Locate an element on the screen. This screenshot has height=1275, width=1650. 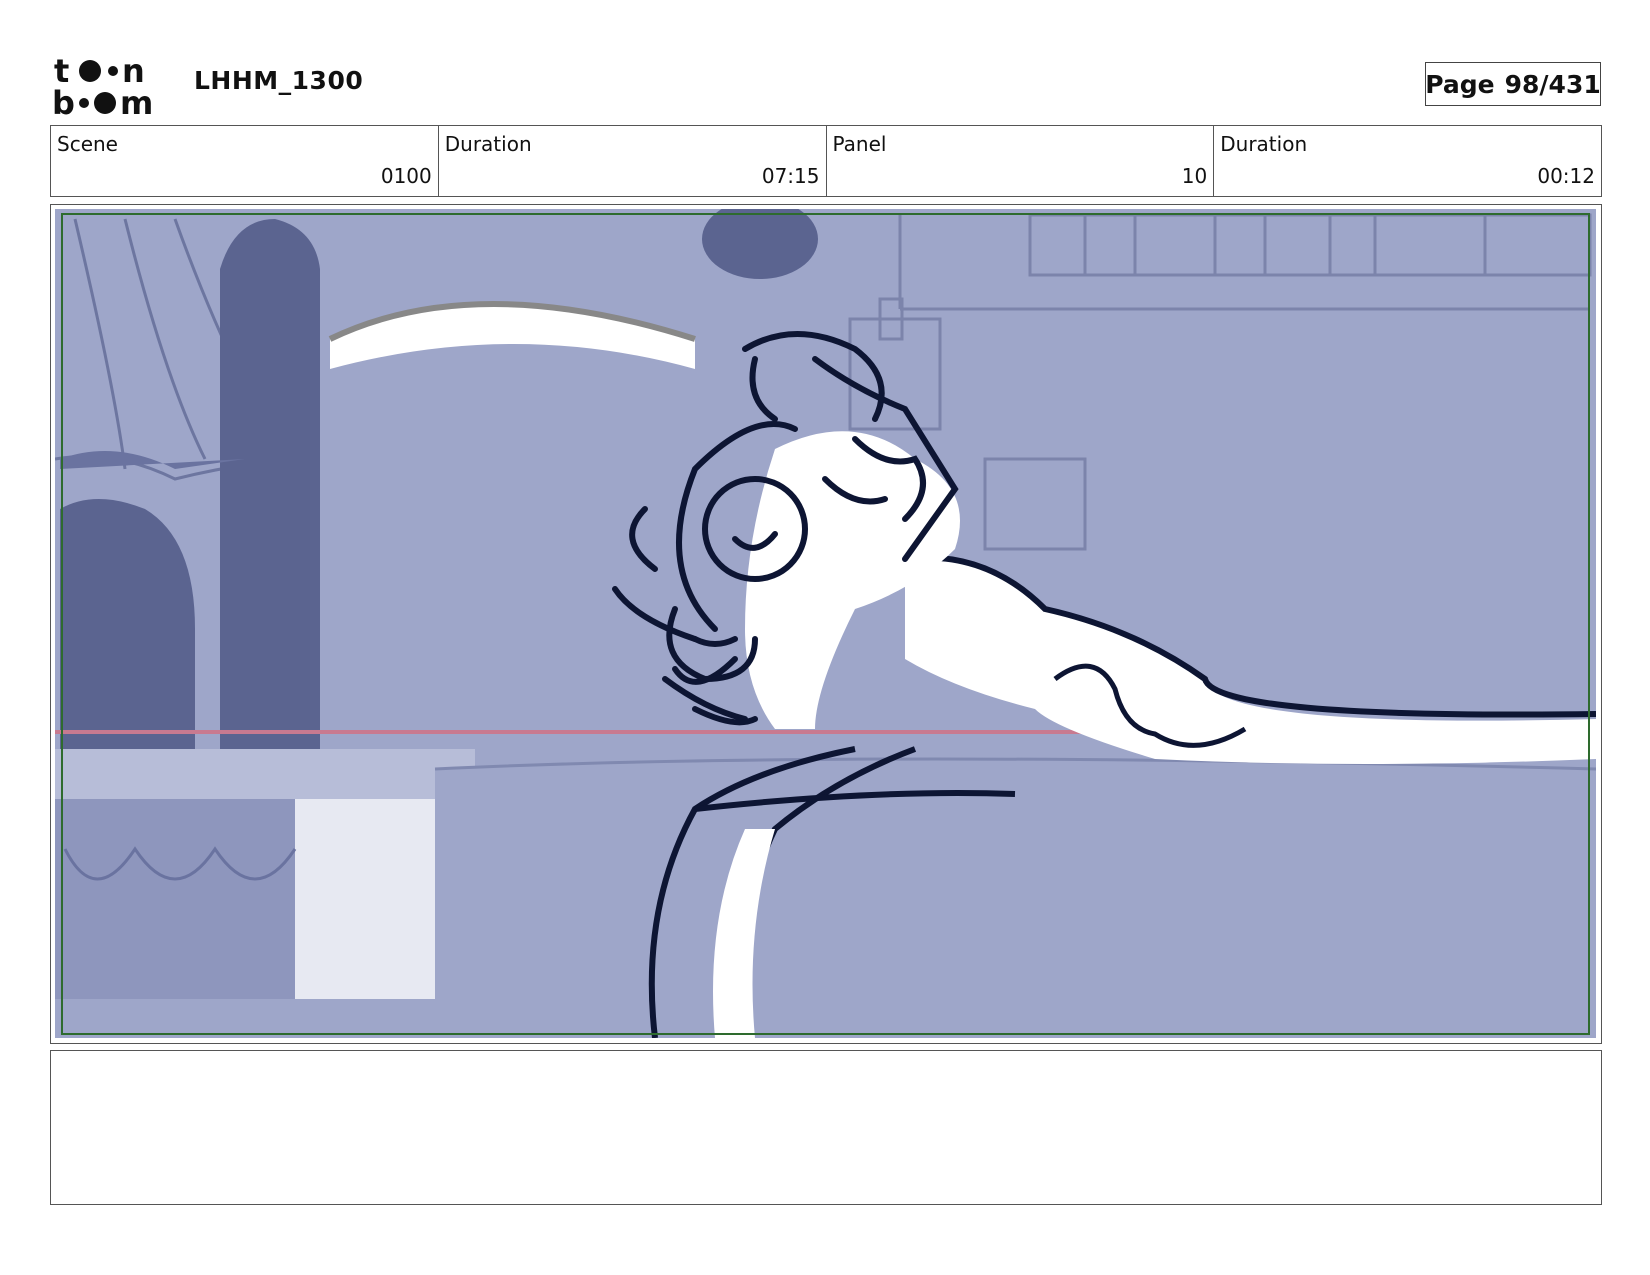
panel-duration-value: 00:12 is located at coordinates (1566, 176).